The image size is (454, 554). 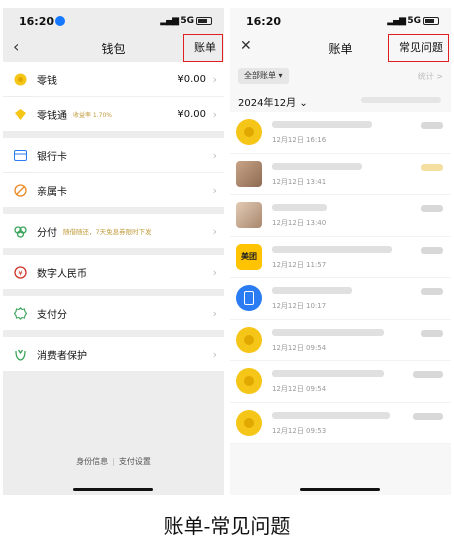 I want to click on signal-icon: ▂▄▆, so click(x=396, y=21).